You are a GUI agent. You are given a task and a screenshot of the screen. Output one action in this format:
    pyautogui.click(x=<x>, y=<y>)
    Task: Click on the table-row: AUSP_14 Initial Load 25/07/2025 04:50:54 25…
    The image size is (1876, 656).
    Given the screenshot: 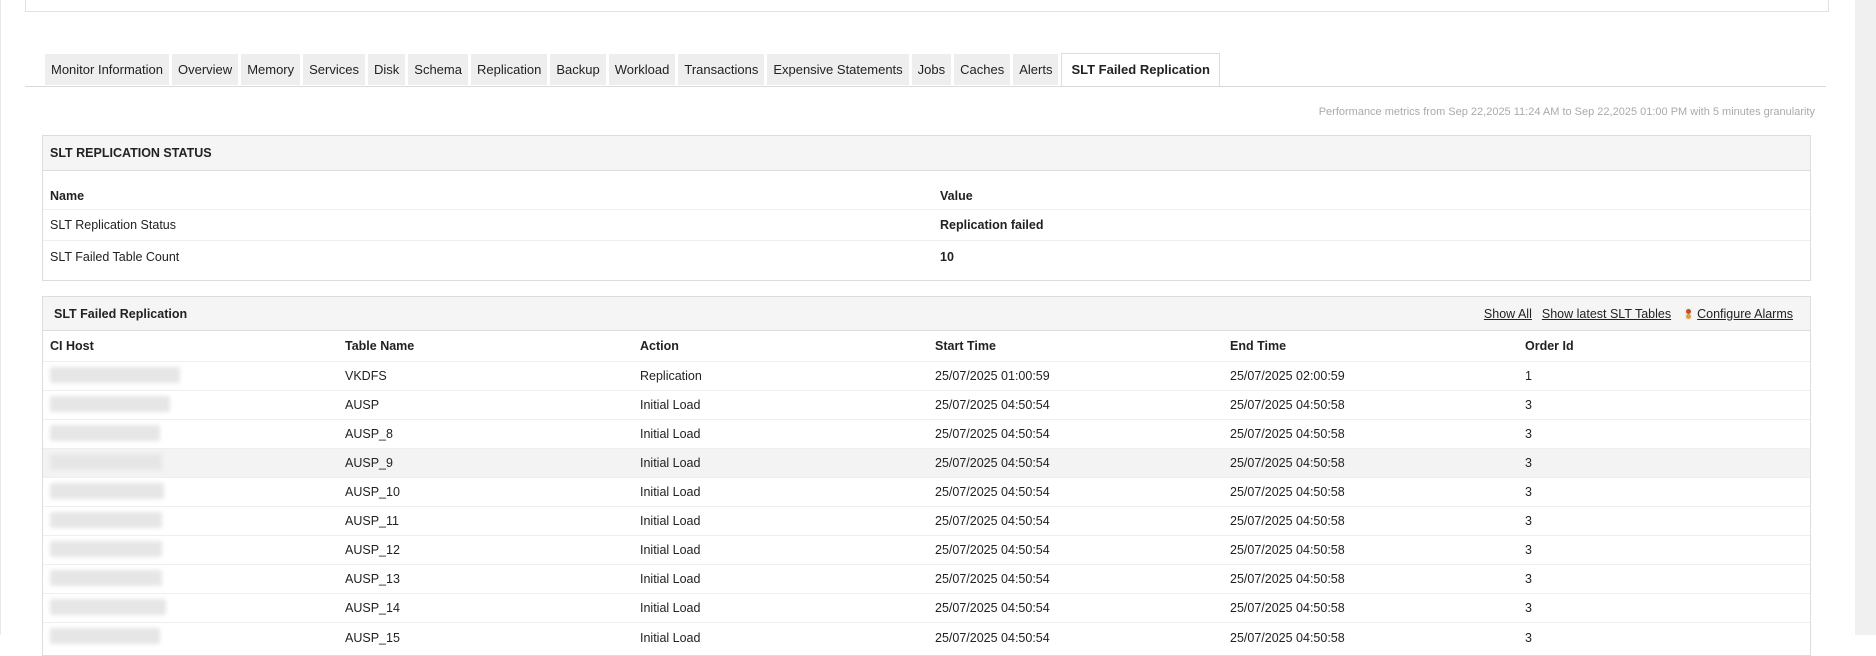 What is the action you would take?
    pyautogui.click(x=926, y=608)
    